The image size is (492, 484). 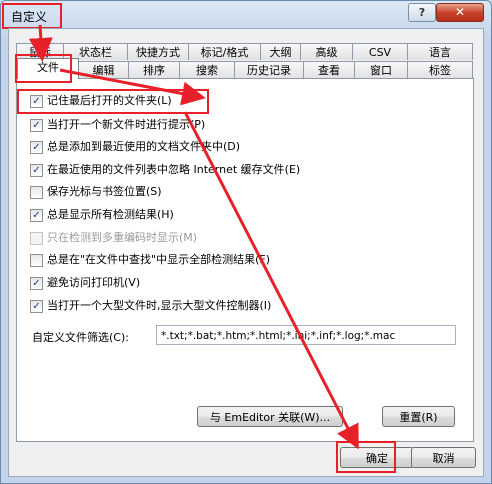 I want to click on tab-language: 语言, so click(x=440, y=51).